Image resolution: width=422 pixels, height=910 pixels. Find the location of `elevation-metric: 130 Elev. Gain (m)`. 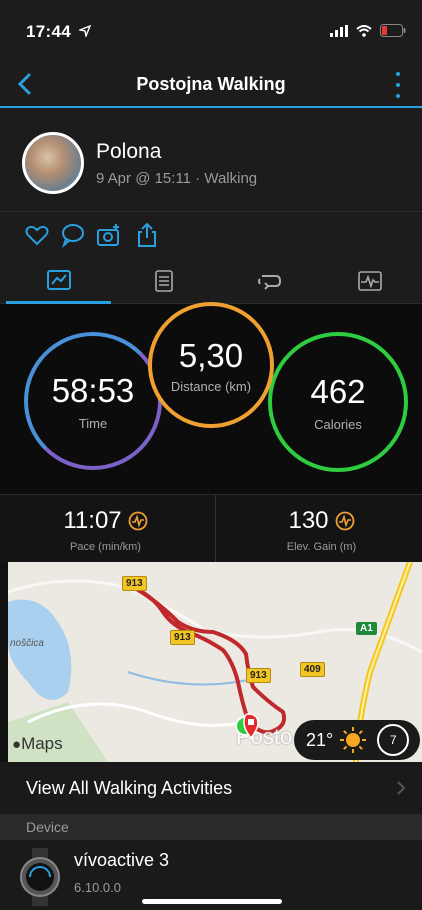

elevation-metric: 130 Elev. Gain (m) is located at coordinates (319, 529).